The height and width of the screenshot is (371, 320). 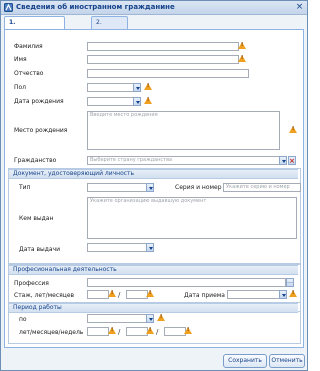 What do you see at coordinates (98, 294) in the screenshot?
I see `experience-years-input` at bounding box center [98, 294].